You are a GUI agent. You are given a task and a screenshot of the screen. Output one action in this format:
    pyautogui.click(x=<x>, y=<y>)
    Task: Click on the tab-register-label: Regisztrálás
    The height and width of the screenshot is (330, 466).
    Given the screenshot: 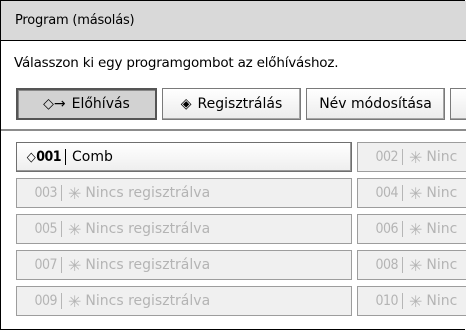 What is the action you would take?
    pyautogui.click(x=240, y=104)
    